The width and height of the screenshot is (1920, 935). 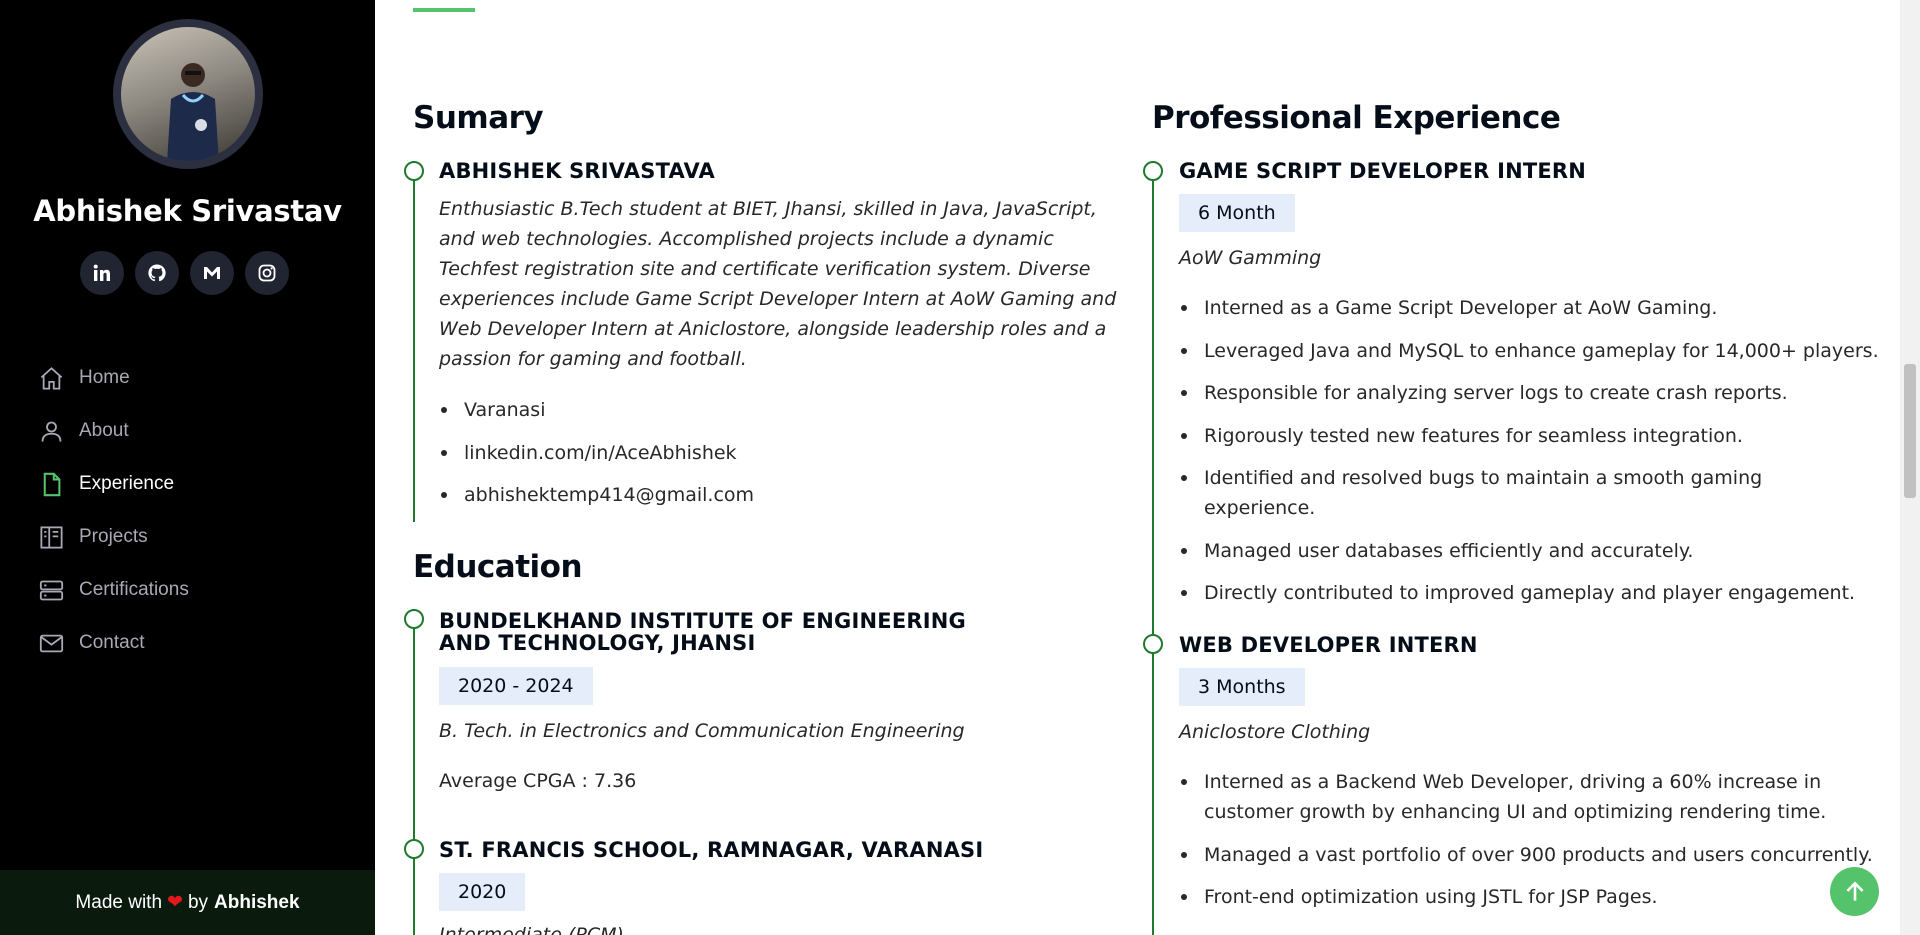 What do you see at coordinates (1153, 552) in the screenshot?
I see `experience-timeline` at bounding box center [1153, 552].